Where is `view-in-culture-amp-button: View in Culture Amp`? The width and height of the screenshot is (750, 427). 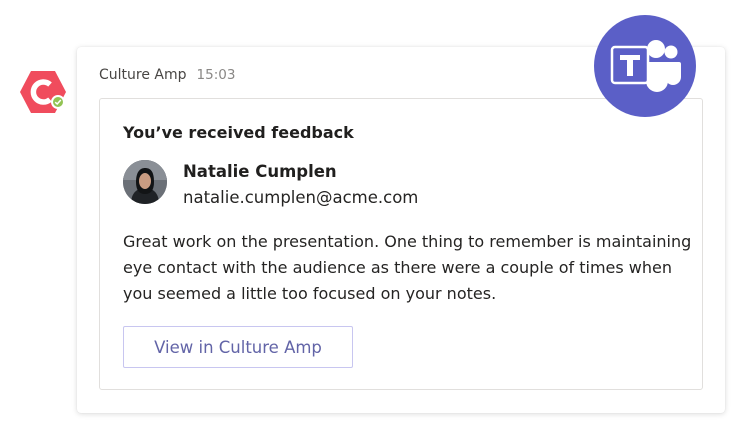 view-in-culture-amp-button: View in Culture Amp is located at coordinates (238, 347).